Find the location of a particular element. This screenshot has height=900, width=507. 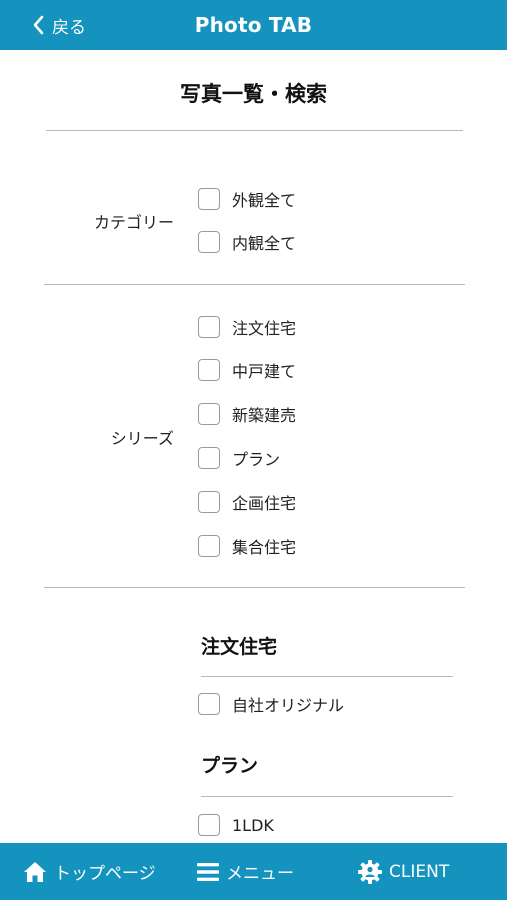

series-option-apartment: 集合住宅 is located at coordinates (247, 546).